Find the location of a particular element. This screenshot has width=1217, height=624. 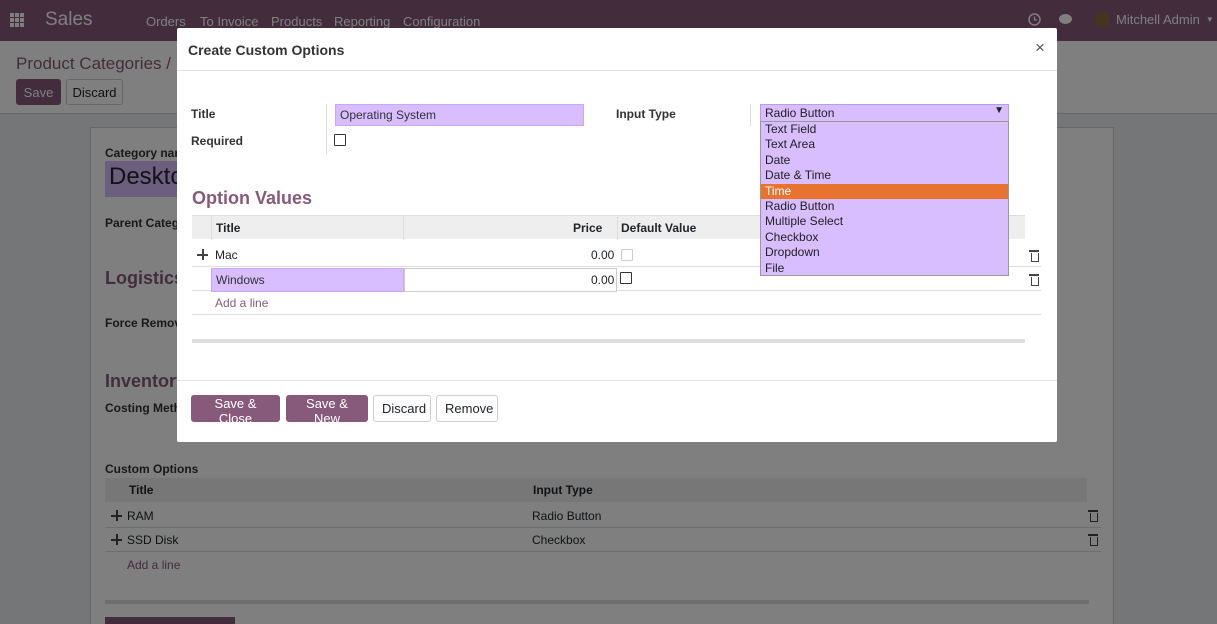

required-checkbox is located at coordinates (340, 140).